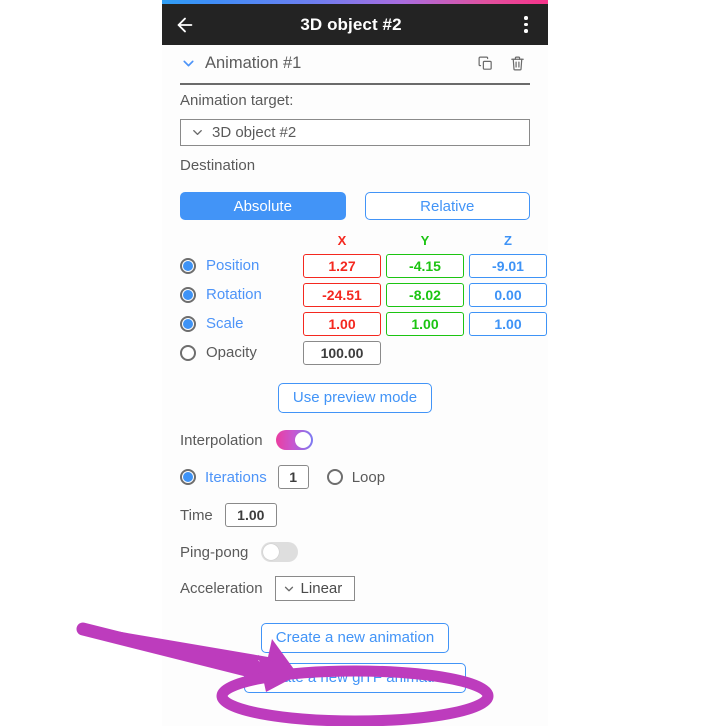 The width and height of the screenshot is (710, 726). Describe the element at coordinates (221, 588) in the screenshot. I see `acceleration-label: Acceleration` at that location.